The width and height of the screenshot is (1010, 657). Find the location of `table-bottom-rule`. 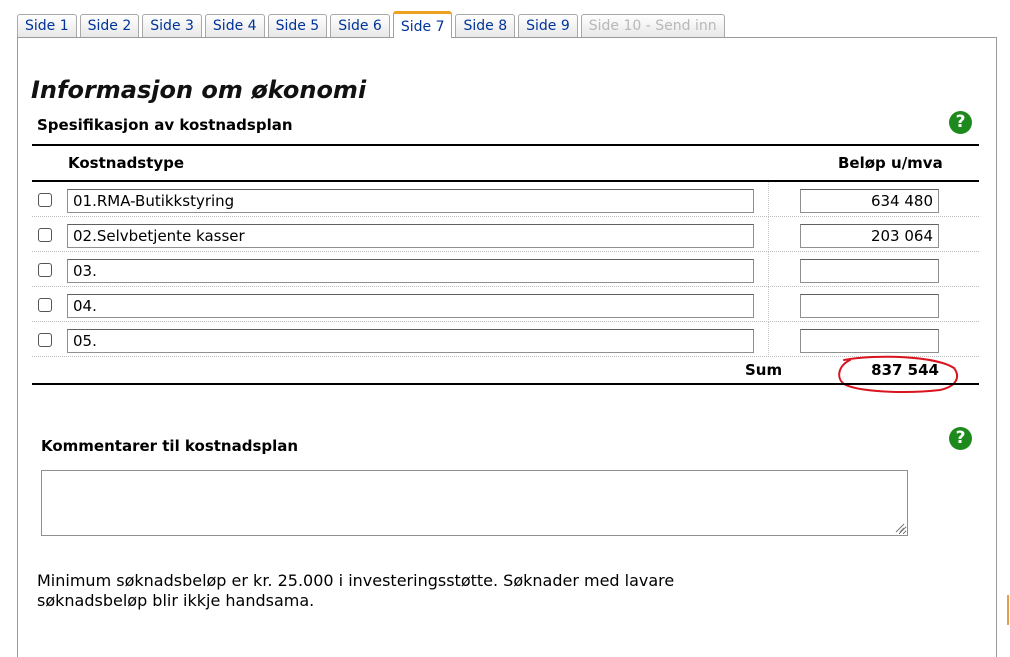

table-bottom-rule is located at coordinates (505, 384).